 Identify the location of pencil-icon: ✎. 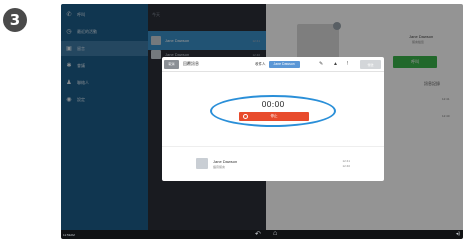
(321, 64).